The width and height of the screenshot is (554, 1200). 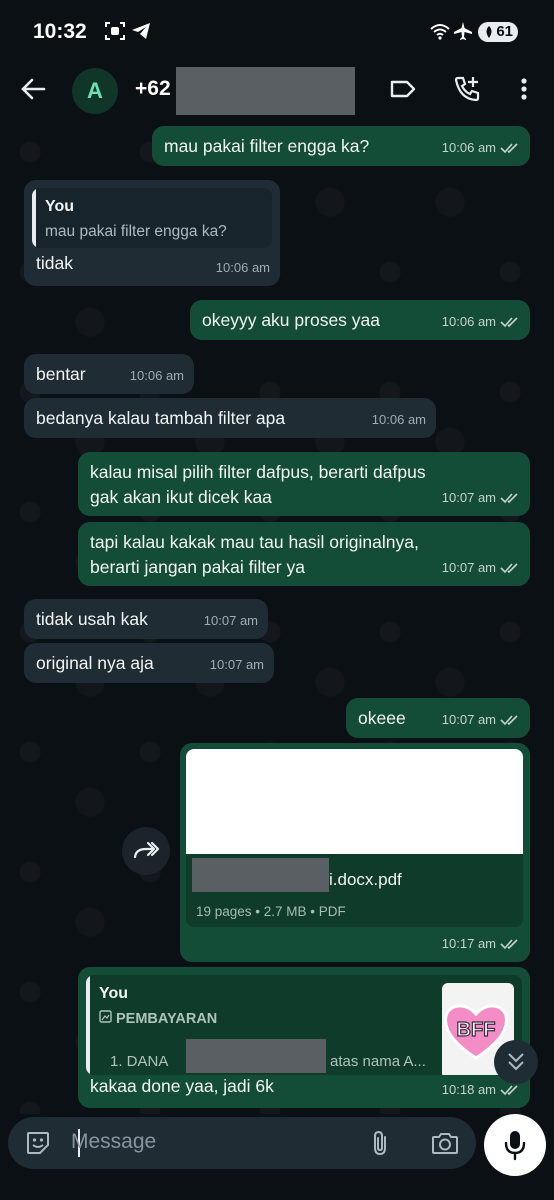 What do you see at coordinates (438, 718) in the screenshot?
I see `message-bubble-outgoing: okeee 10:07 am` at bounding box center [438, 718].